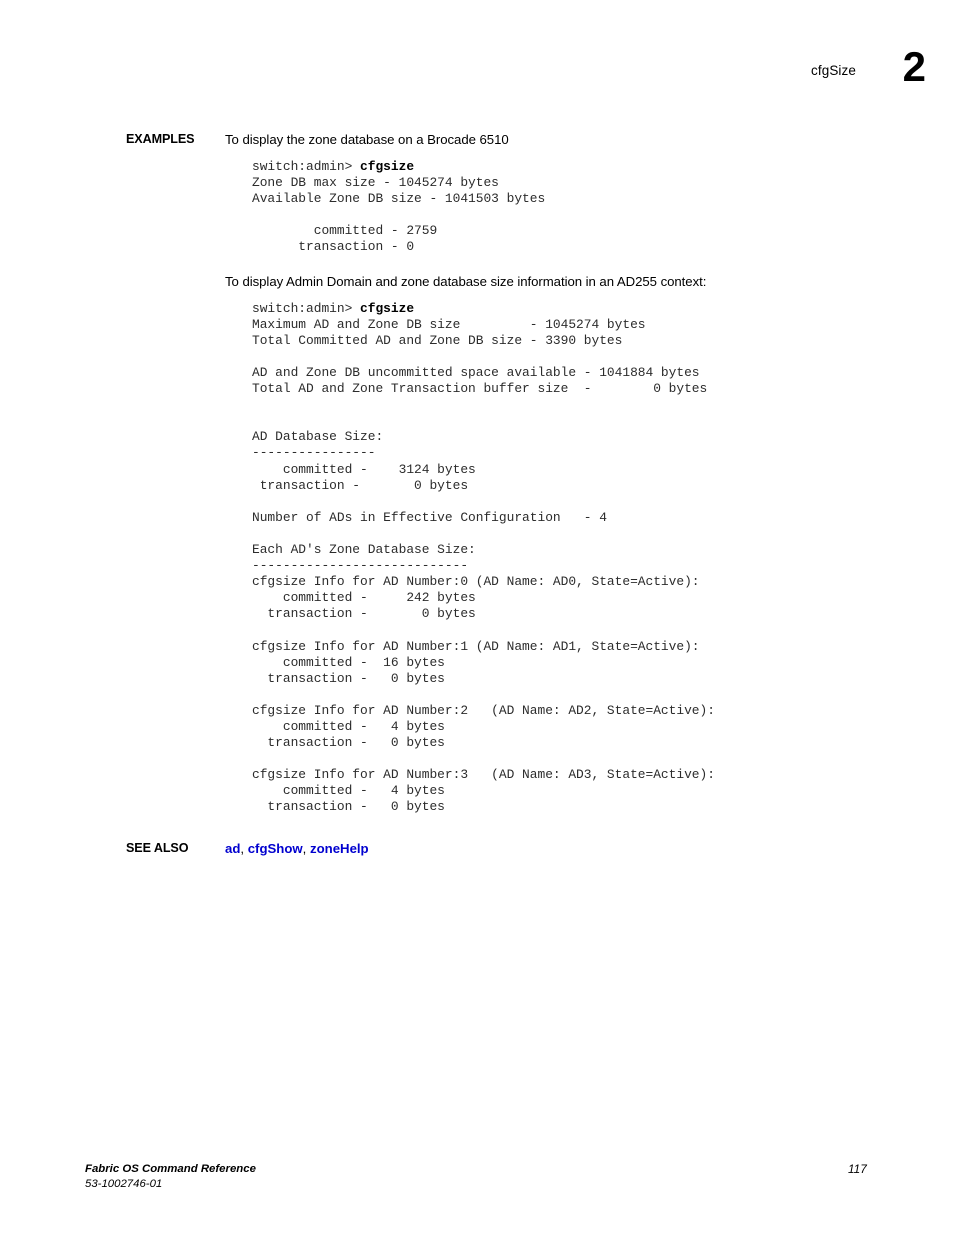  Describe the element at coordinates (275, 848) in the screenshot. I see `see-also-link-cfgshow: cfgShow` at that location.